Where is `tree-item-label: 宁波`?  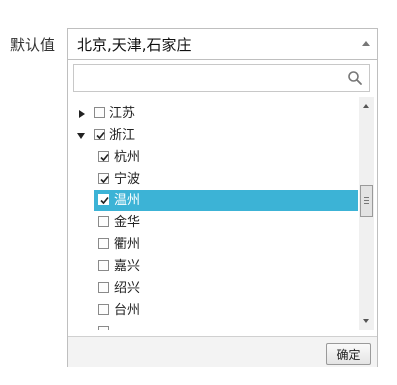 tree-item-label: 宁波 is located at coordinates (127, 179).